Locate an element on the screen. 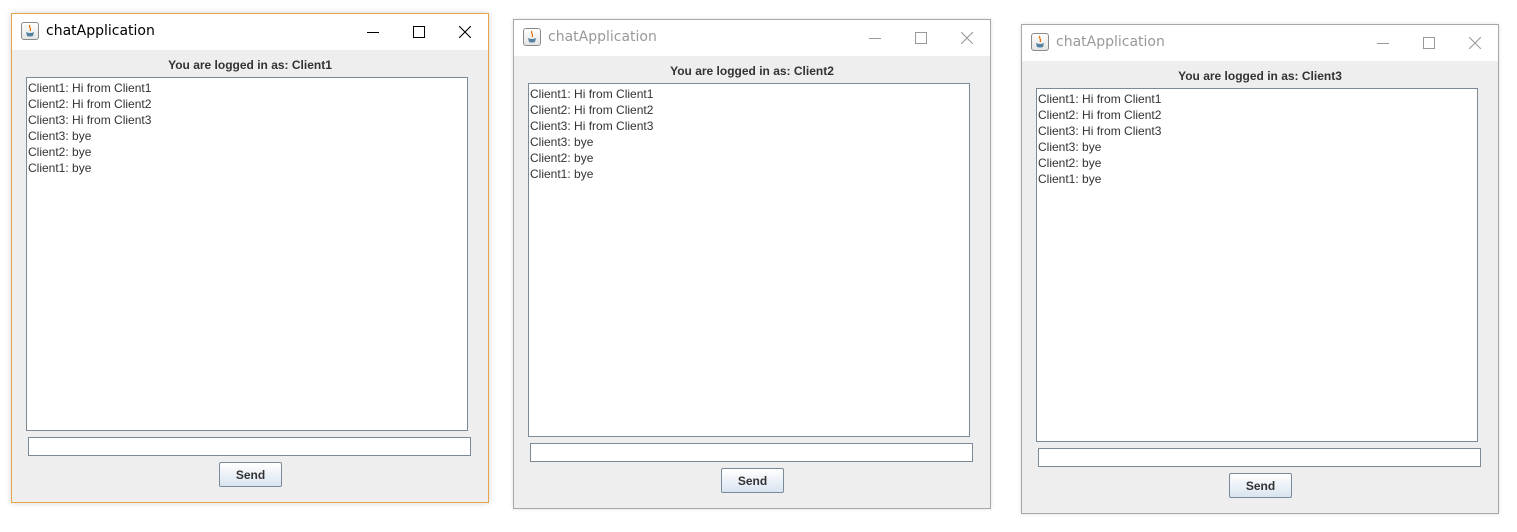 The height and width of the screenshot is (532, 1517). logged-in-label: You are logged in as: Client2 is located at coordinates (752, 71).